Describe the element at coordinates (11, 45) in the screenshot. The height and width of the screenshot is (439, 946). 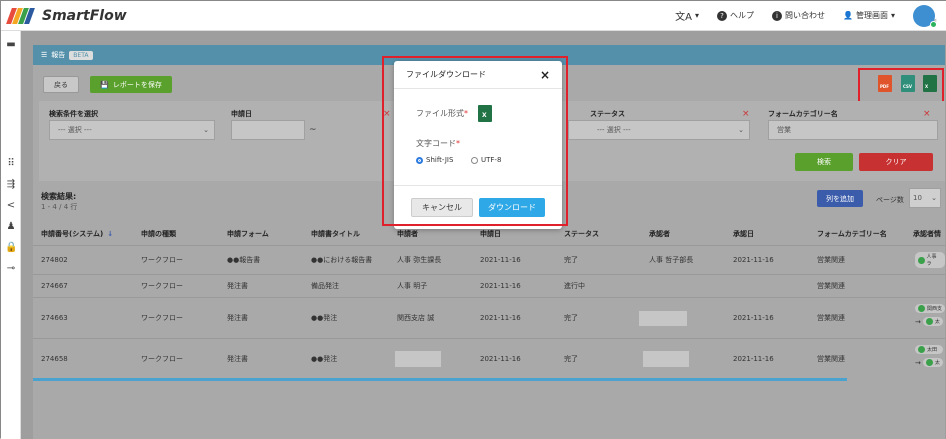
I see `wallet-icon: ▬` at that location.